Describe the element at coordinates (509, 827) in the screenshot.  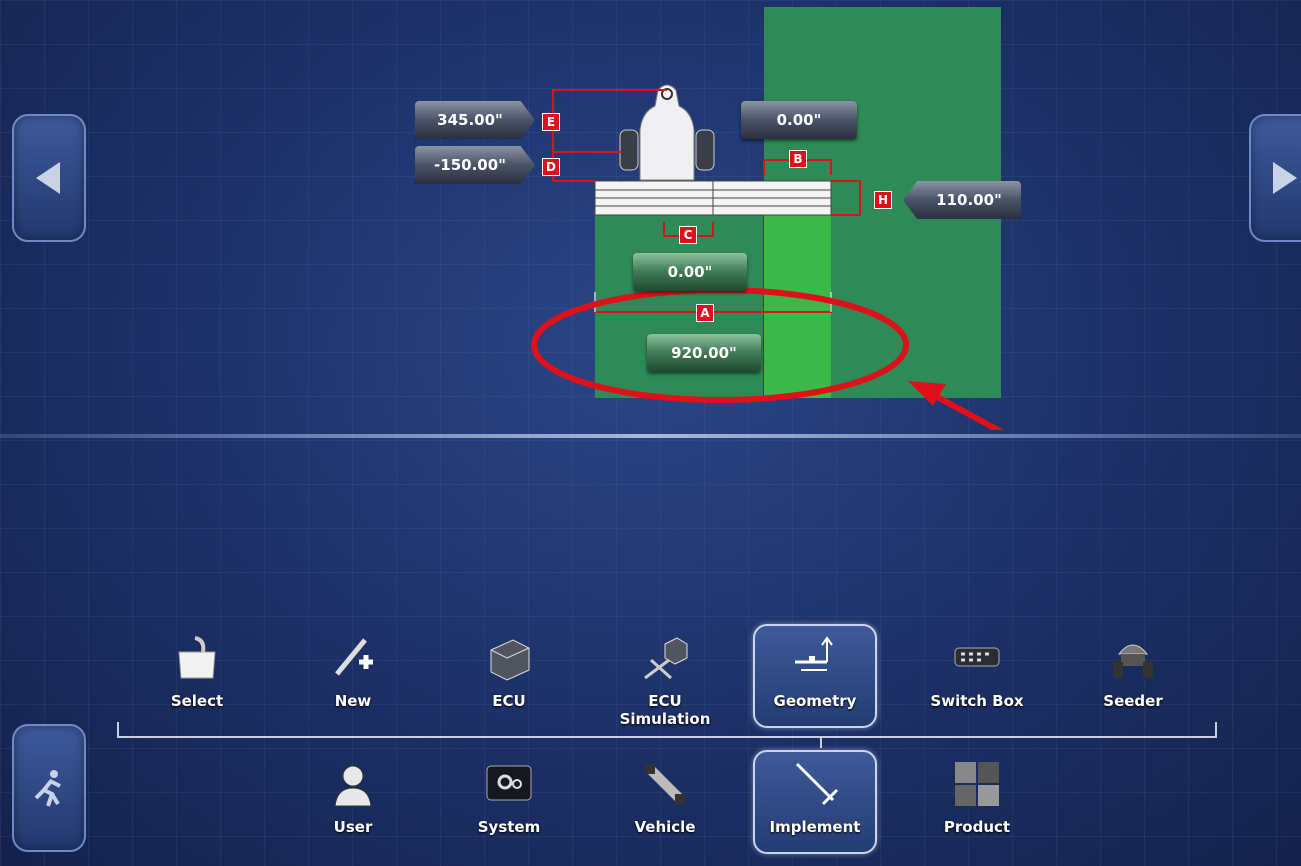
I see `menu-system-label: System` at that location.